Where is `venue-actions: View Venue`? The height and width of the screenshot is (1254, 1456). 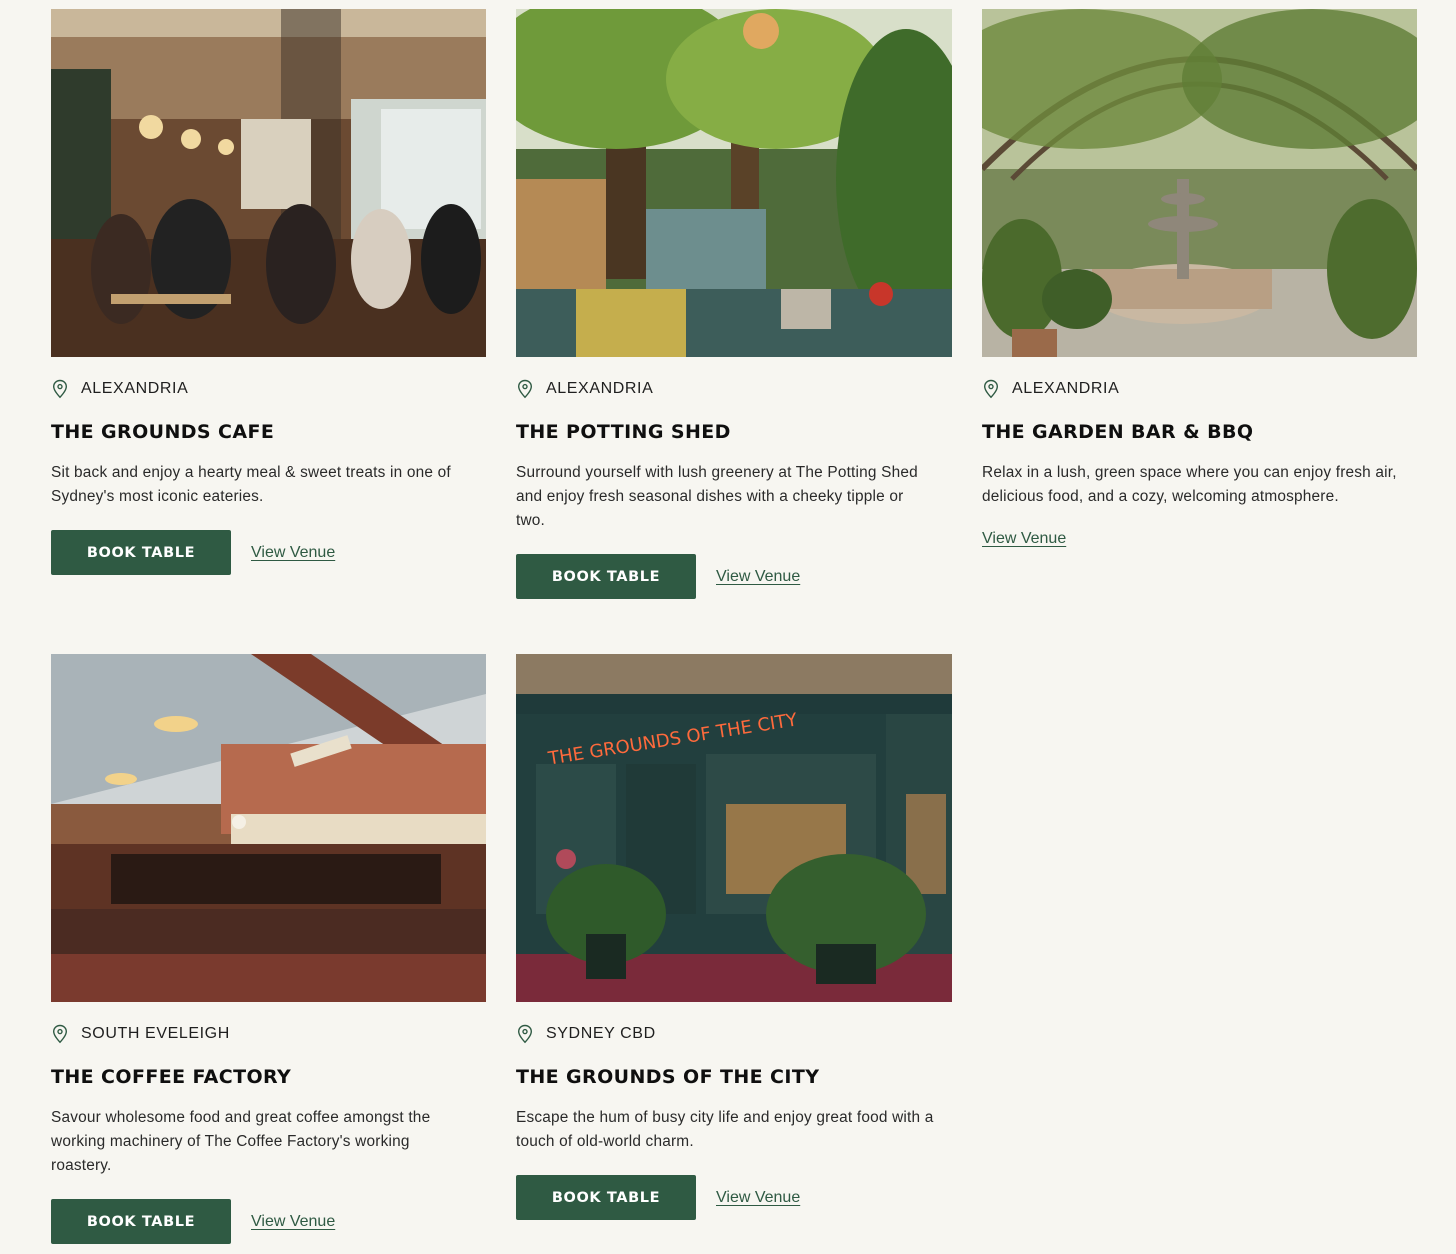
venue-actions: View Venue is located at coordinates (1199, 539).